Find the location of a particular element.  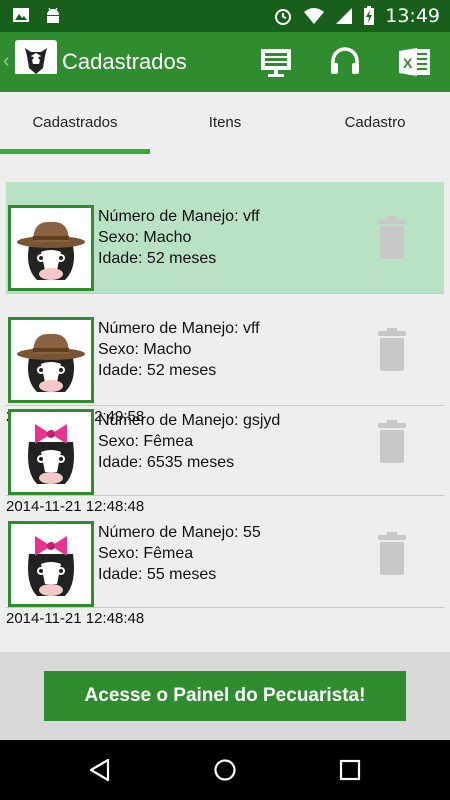

alarm-icon is located at coordinates (283, 17).